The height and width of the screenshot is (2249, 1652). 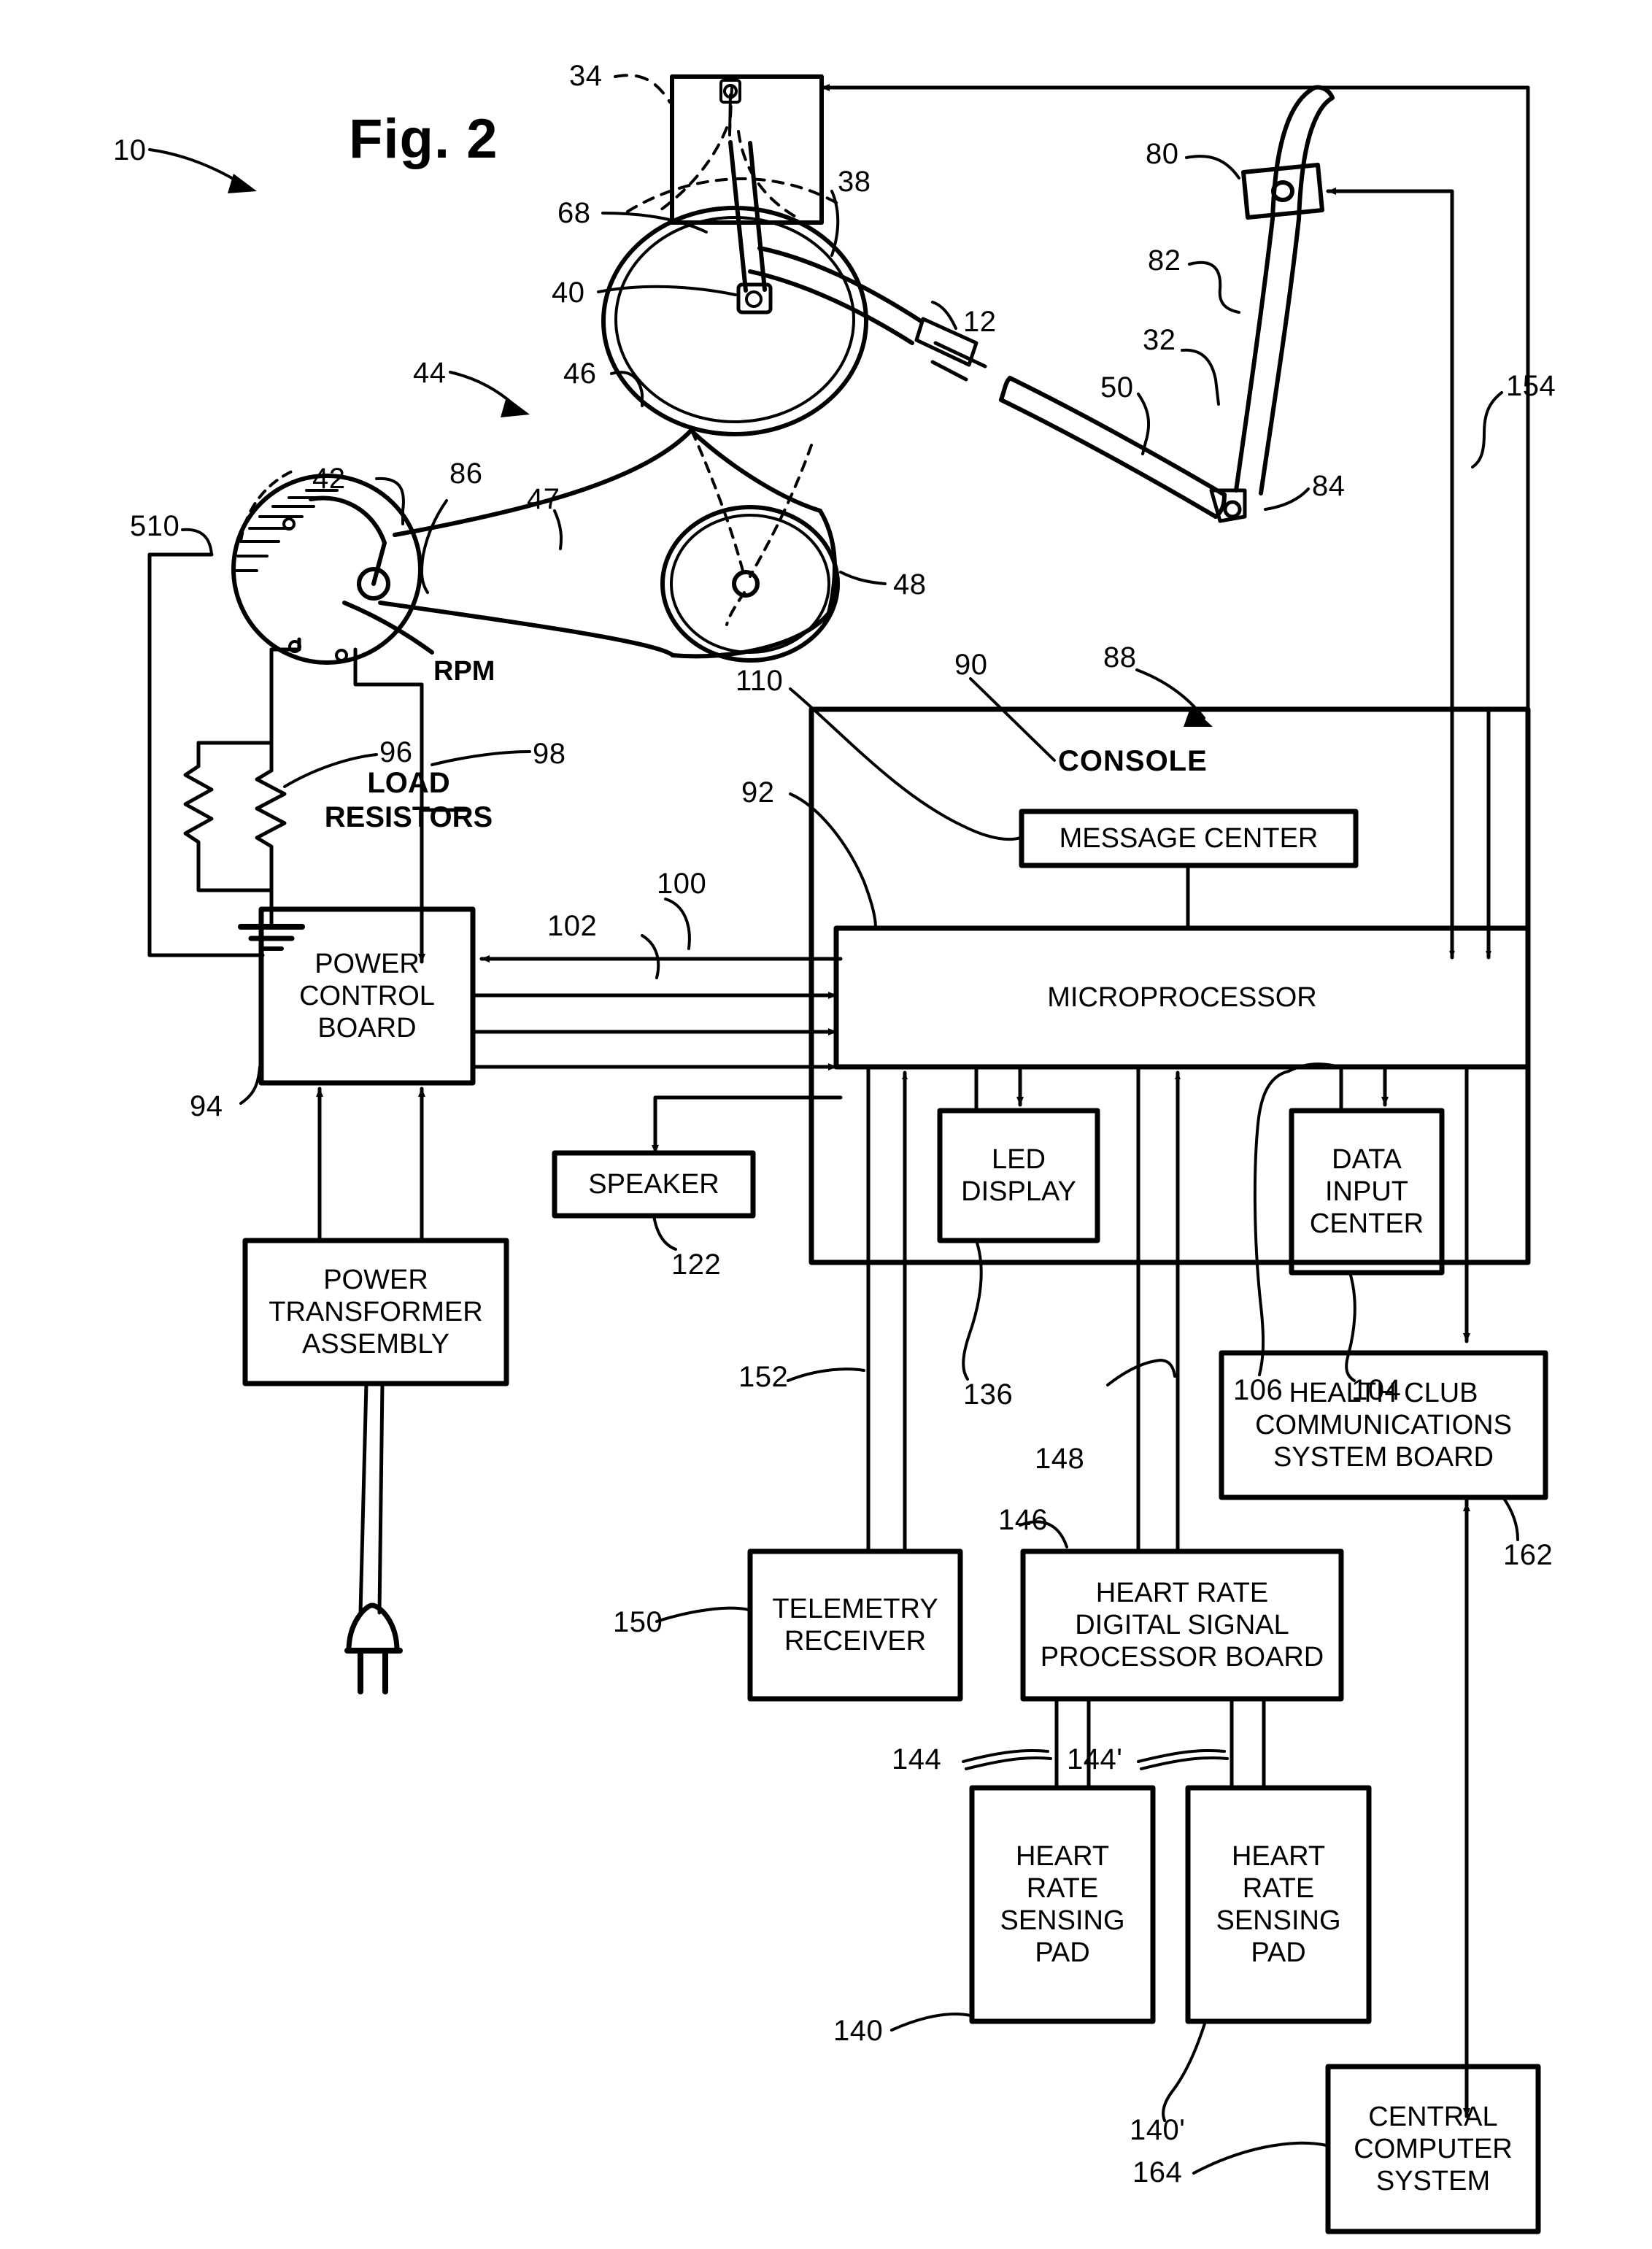 I want to click on ref-10: 10, so click(x=130, y=150).